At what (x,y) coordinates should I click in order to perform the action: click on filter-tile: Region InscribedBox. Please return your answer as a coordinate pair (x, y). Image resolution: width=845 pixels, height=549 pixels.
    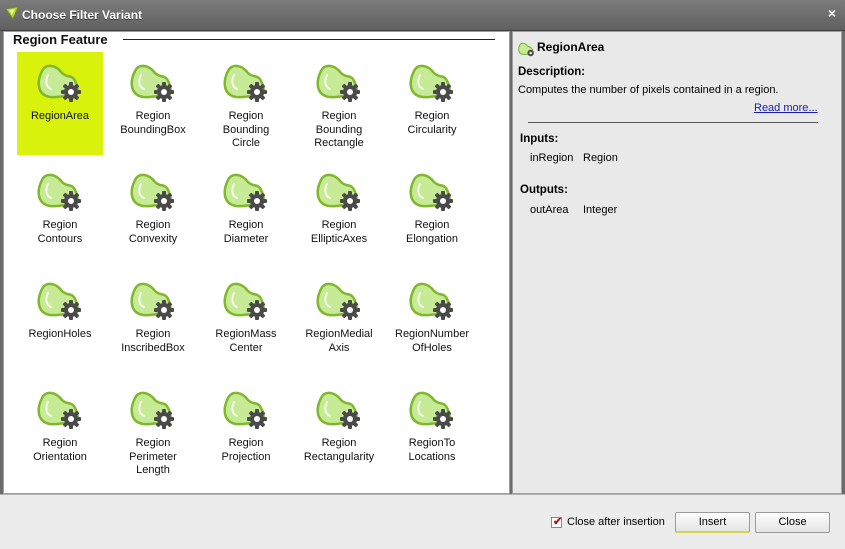
    Looking at the image, I should click on (153, 321).